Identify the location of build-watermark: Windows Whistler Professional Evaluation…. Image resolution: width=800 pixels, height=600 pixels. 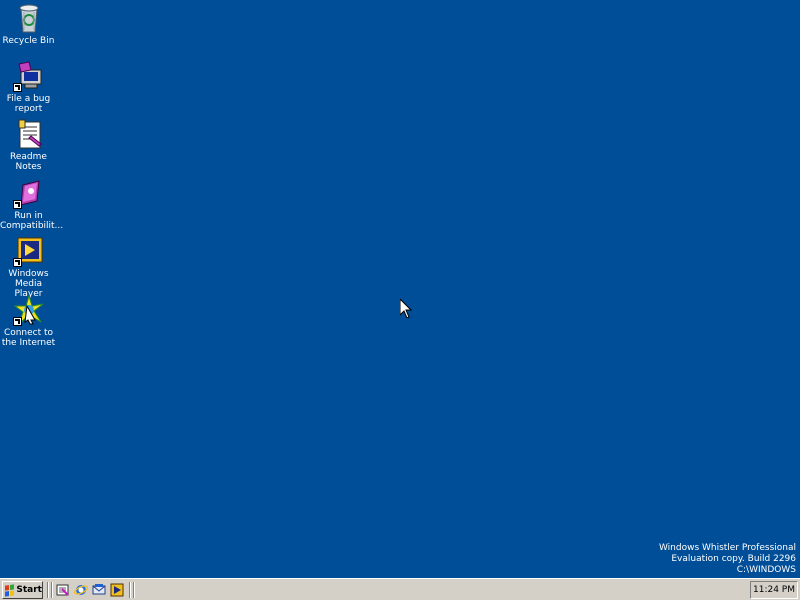
(727, 559).